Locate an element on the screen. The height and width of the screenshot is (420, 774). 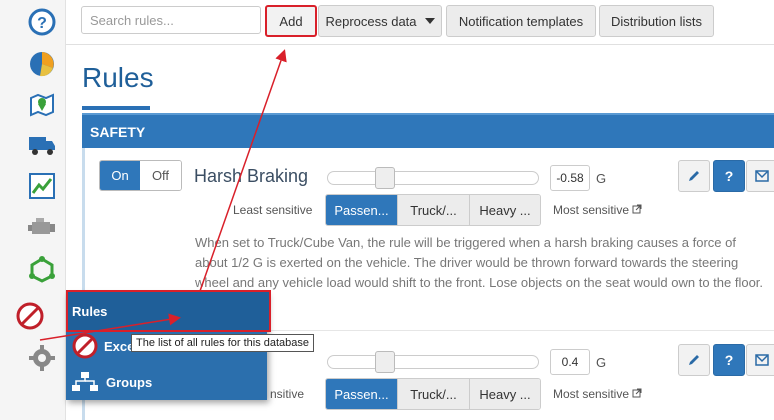
caret-down-icon is located at coordinates (429, 21).